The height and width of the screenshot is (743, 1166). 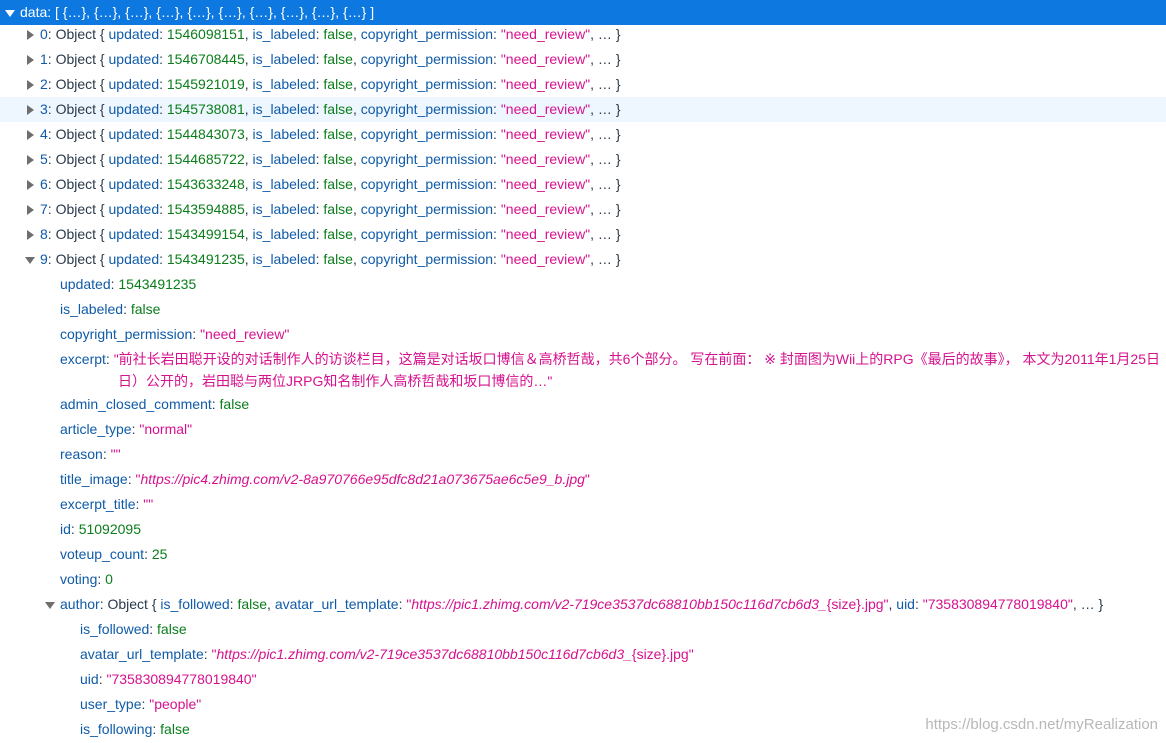 I want to click on prop-id: id: 51092095, so click(x=583, y=529).